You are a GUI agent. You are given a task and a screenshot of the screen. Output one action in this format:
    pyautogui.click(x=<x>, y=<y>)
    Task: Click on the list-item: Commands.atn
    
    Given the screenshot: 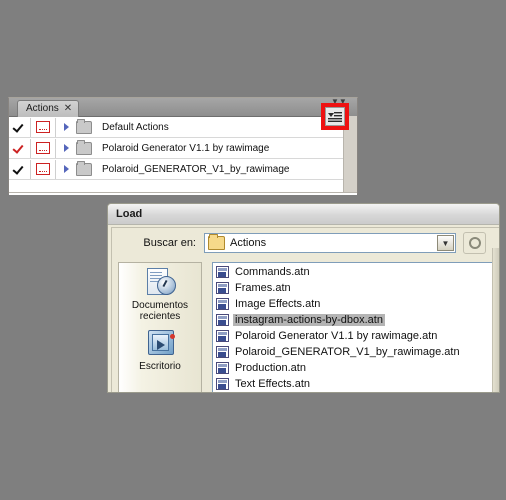 What is the action you would take?
    pyautogui.click(x=356, y=272)
    